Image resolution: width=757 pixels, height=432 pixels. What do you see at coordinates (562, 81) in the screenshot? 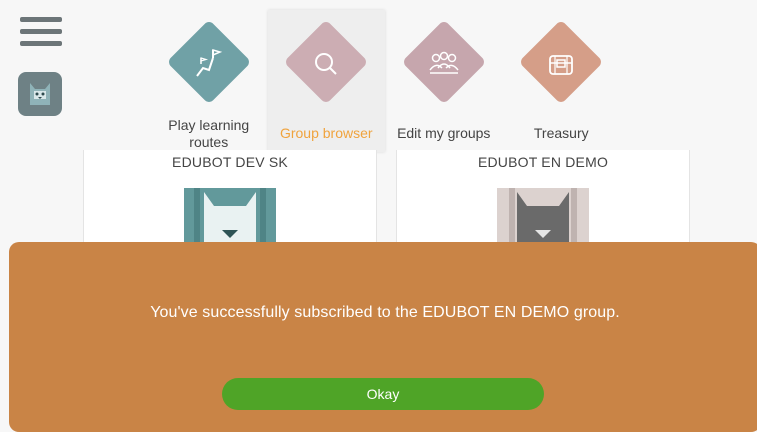
I see `nav-treasury: Treasury` at bounding box center [562, 81].